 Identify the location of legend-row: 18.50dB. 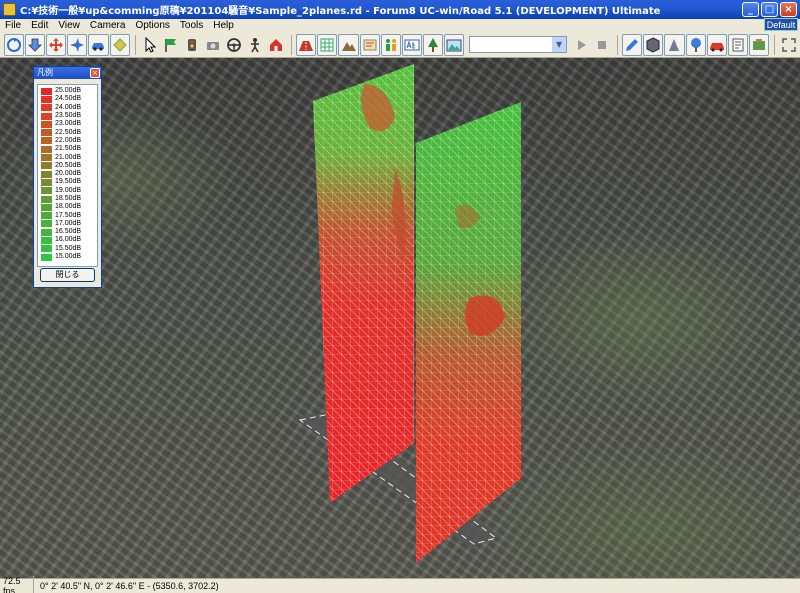
(69, 199).